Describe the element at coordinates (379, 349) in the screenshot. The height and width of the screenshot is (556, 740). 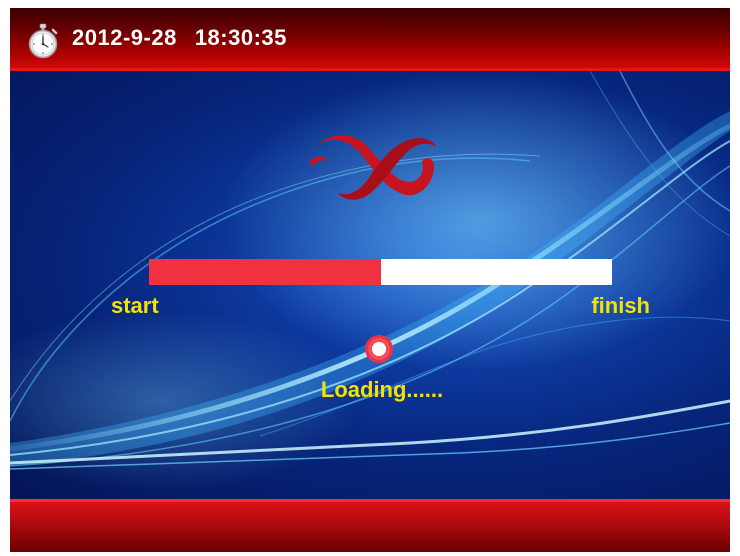
I see `loading-dot-icon` at that location.